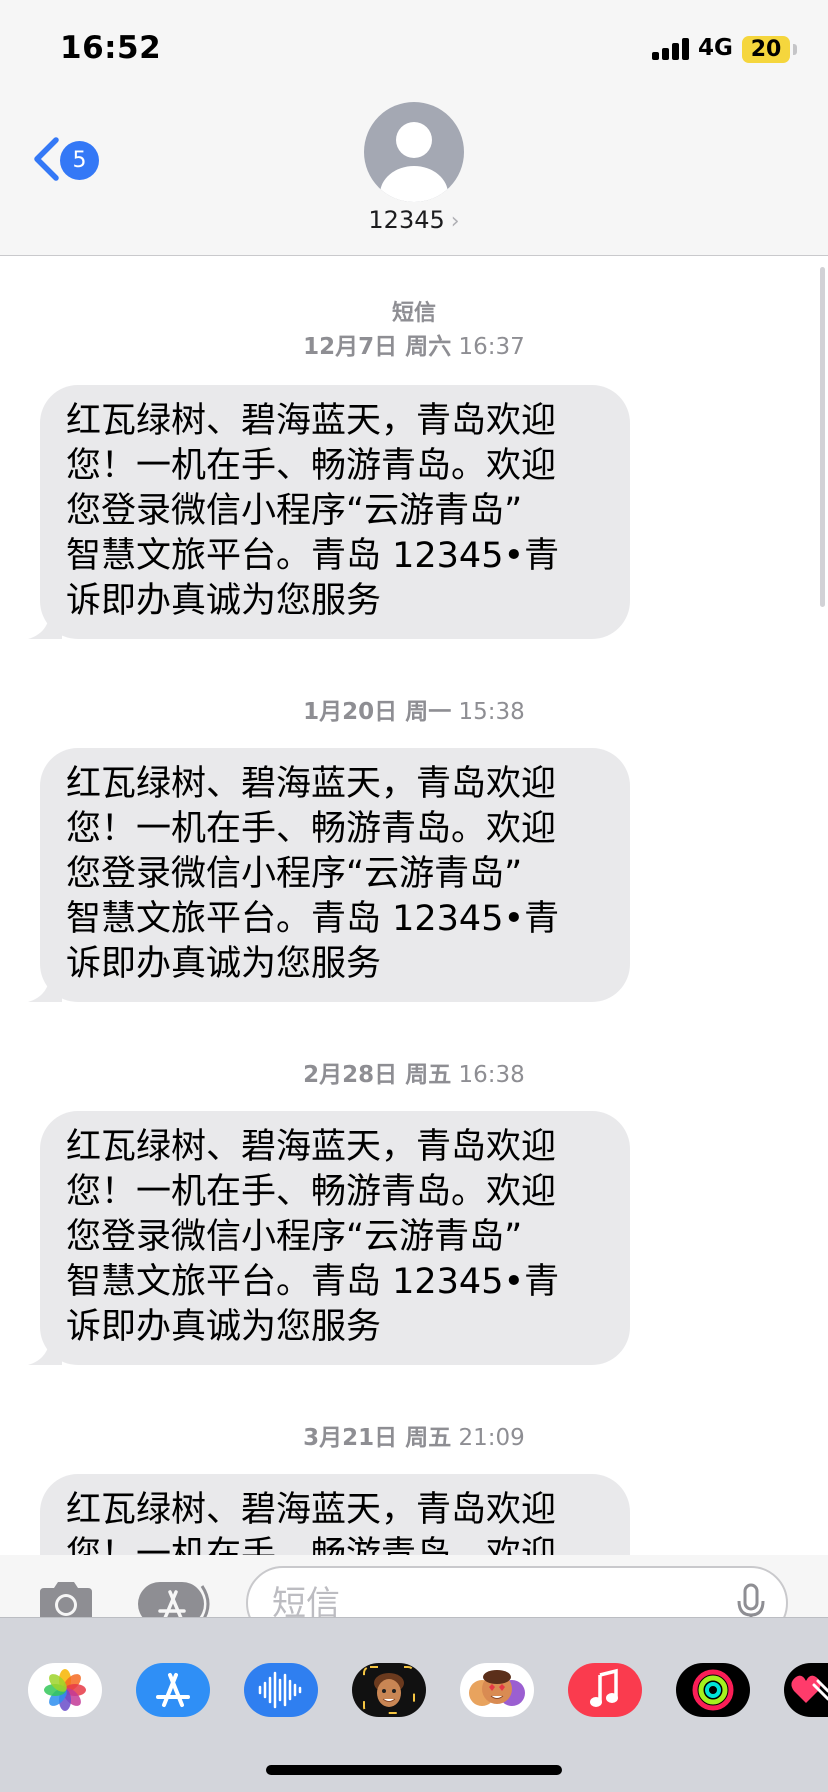 This screenshot has height=1792, width=828. I want to click on contact-name: 12345 ›, so click(414, 220).